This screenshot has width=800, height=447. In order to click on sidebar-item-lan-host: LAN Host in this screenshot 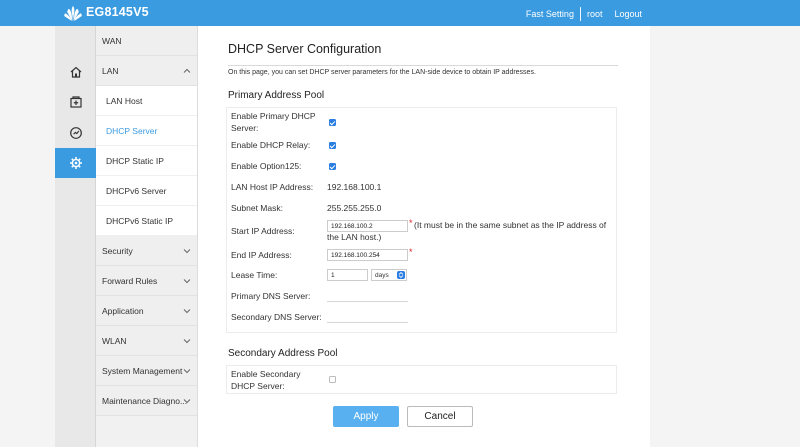, I will do `click(146, 101)`.